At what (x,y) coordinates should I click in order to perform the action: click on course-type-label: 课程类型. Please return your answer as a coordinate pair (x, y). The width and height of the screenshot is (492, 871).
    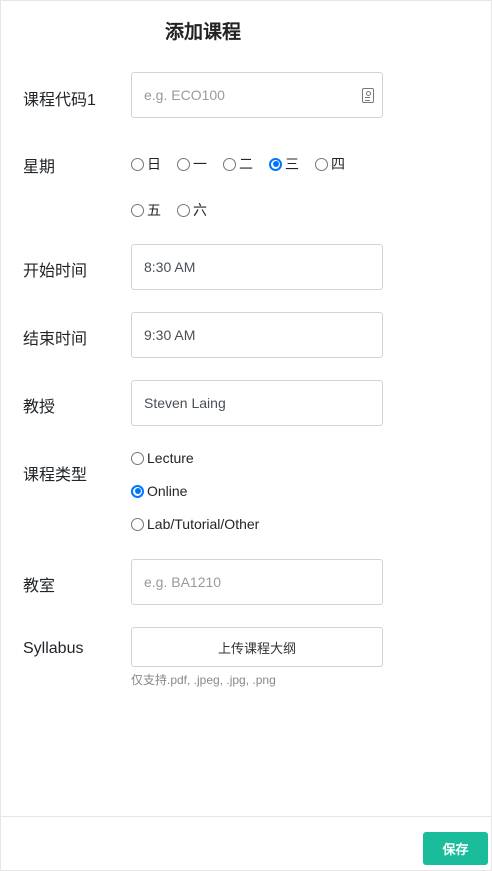
    Looking at the image, I should click on (55, 475).